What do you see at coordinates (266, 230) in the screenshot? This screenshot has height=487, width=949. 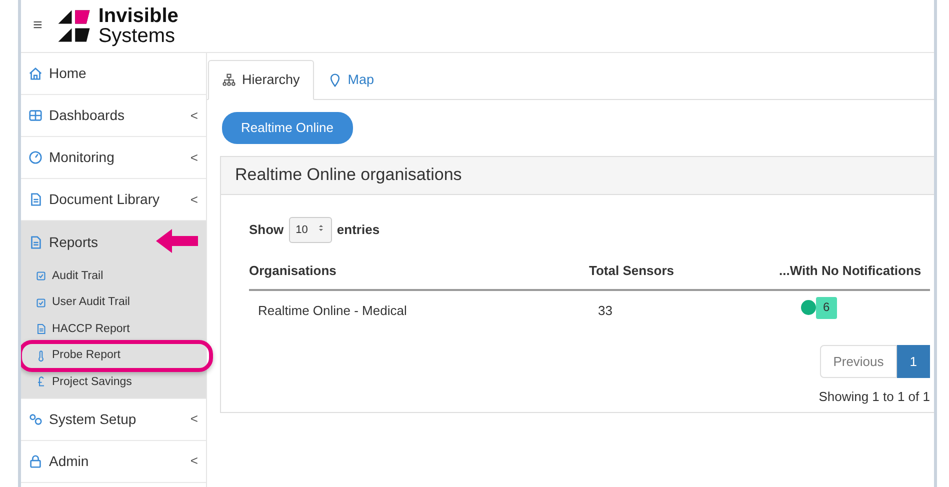 I see `show-label: Show` at bounding box center [266, 230].